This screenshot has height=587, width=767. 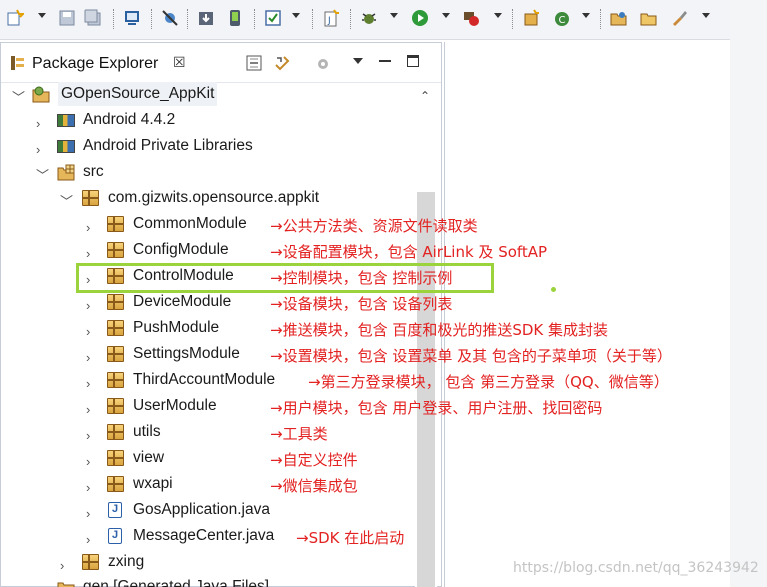 What do you see at coordinates (132, 19) in the screenshot?
I see `console-icon` at bounding box center [132, 19].